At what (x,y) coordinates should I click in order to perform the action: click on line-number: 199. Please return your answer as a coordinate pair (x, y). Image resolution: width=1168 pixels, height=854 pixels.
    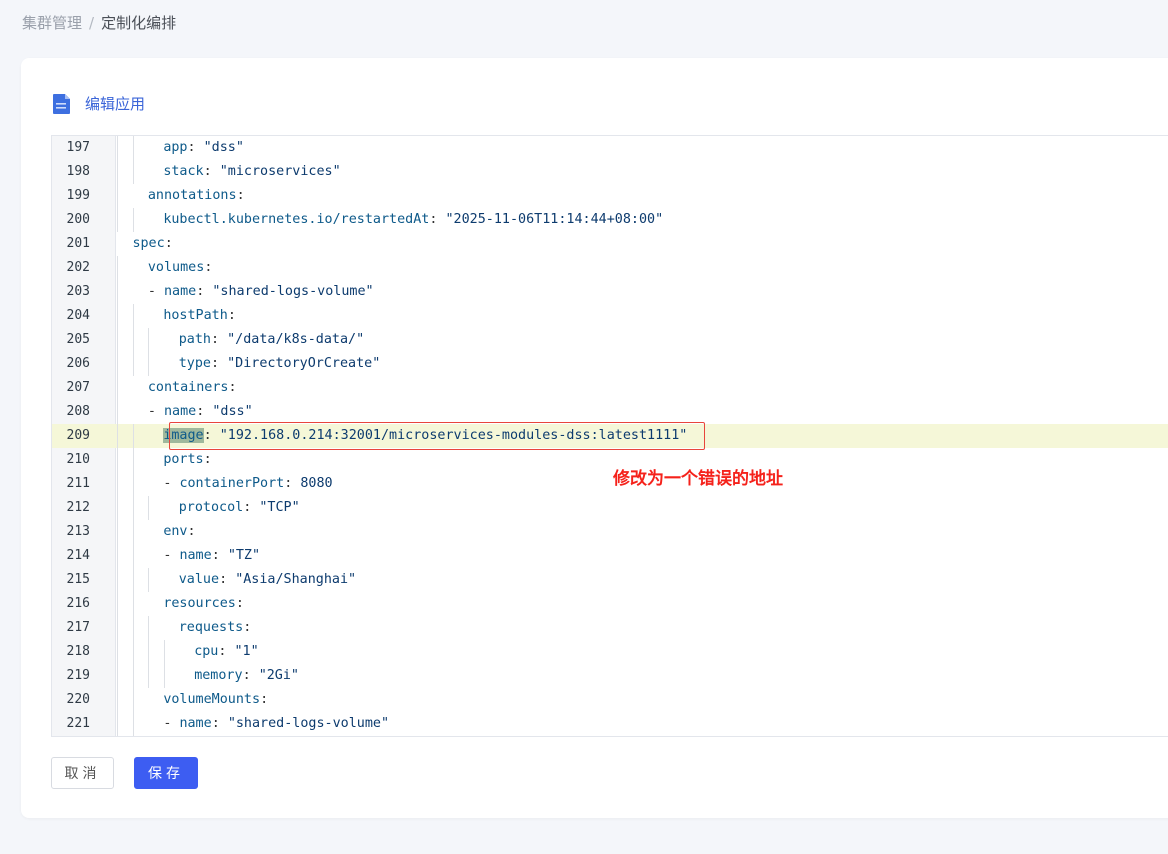
    Looking at the image, I should click on (78, 195).